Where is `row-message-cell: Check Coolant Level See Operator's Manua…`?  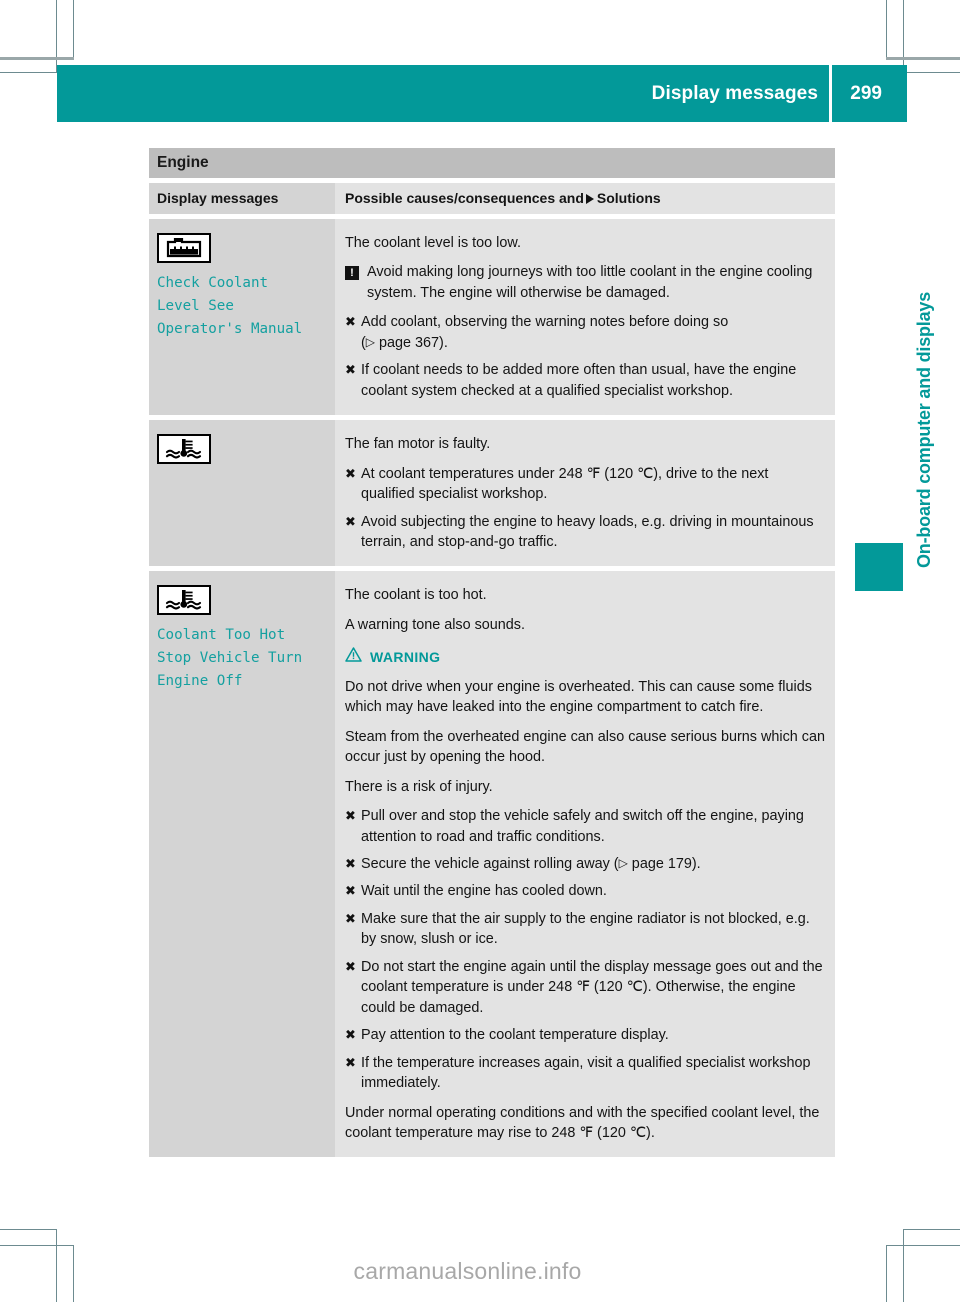 row-message-cell: Check Coolant Level See Operator's Manua… is located at coordinates (242, 317).